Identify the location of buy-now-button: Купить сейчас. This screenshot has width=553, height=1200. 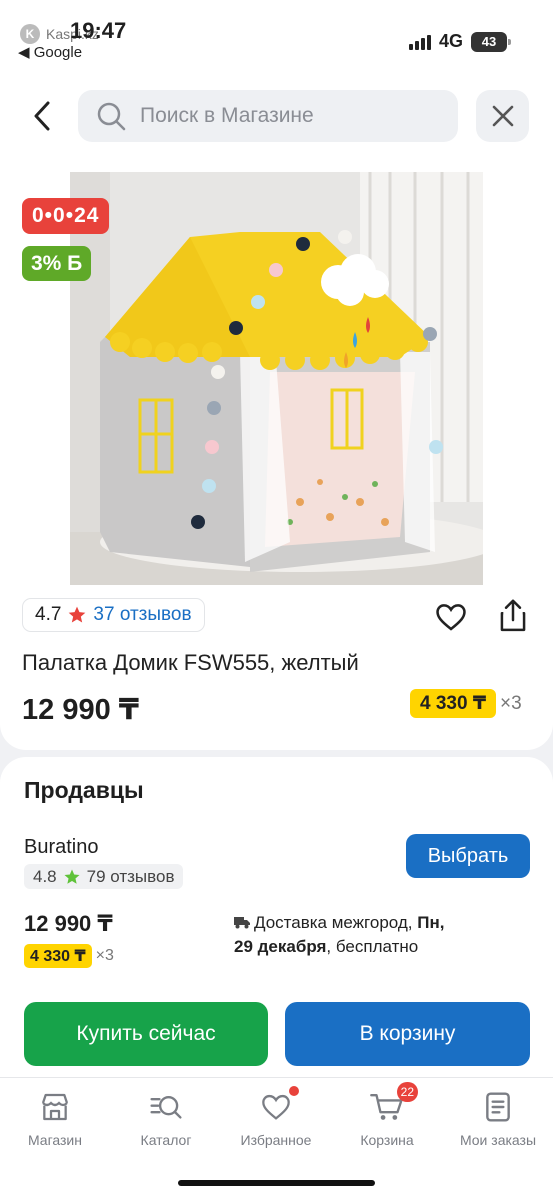
(146, 1034).